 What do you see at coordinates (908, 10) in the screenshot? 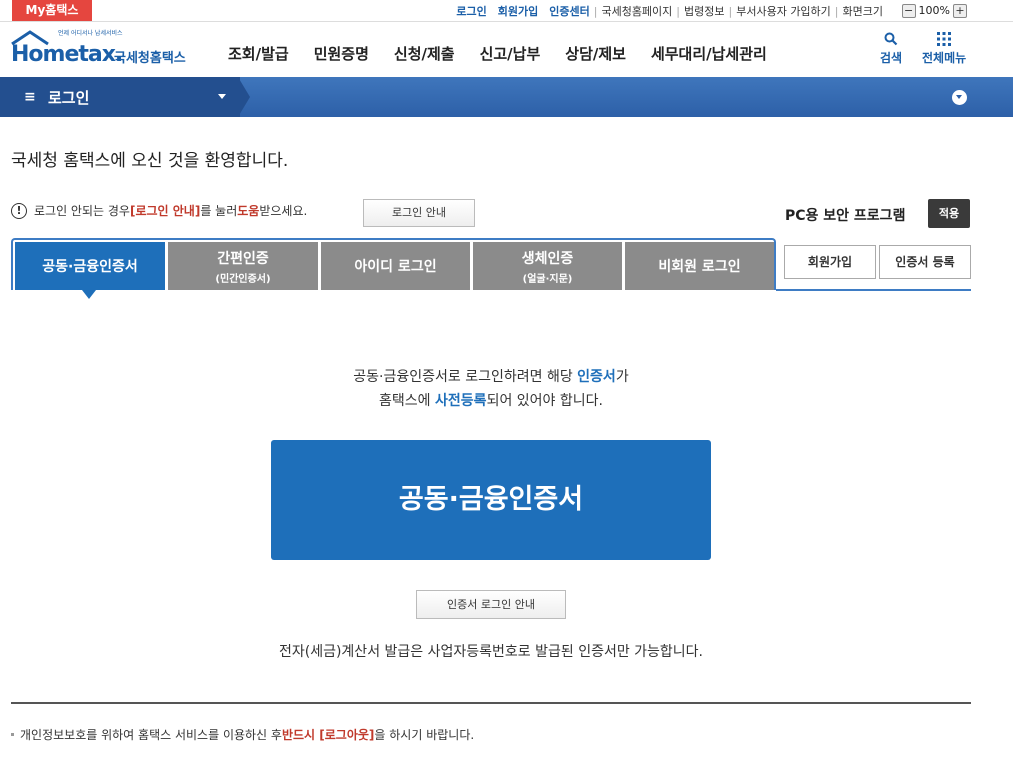
I see `zoom-out-button: −` at bounding box center [908, 10].